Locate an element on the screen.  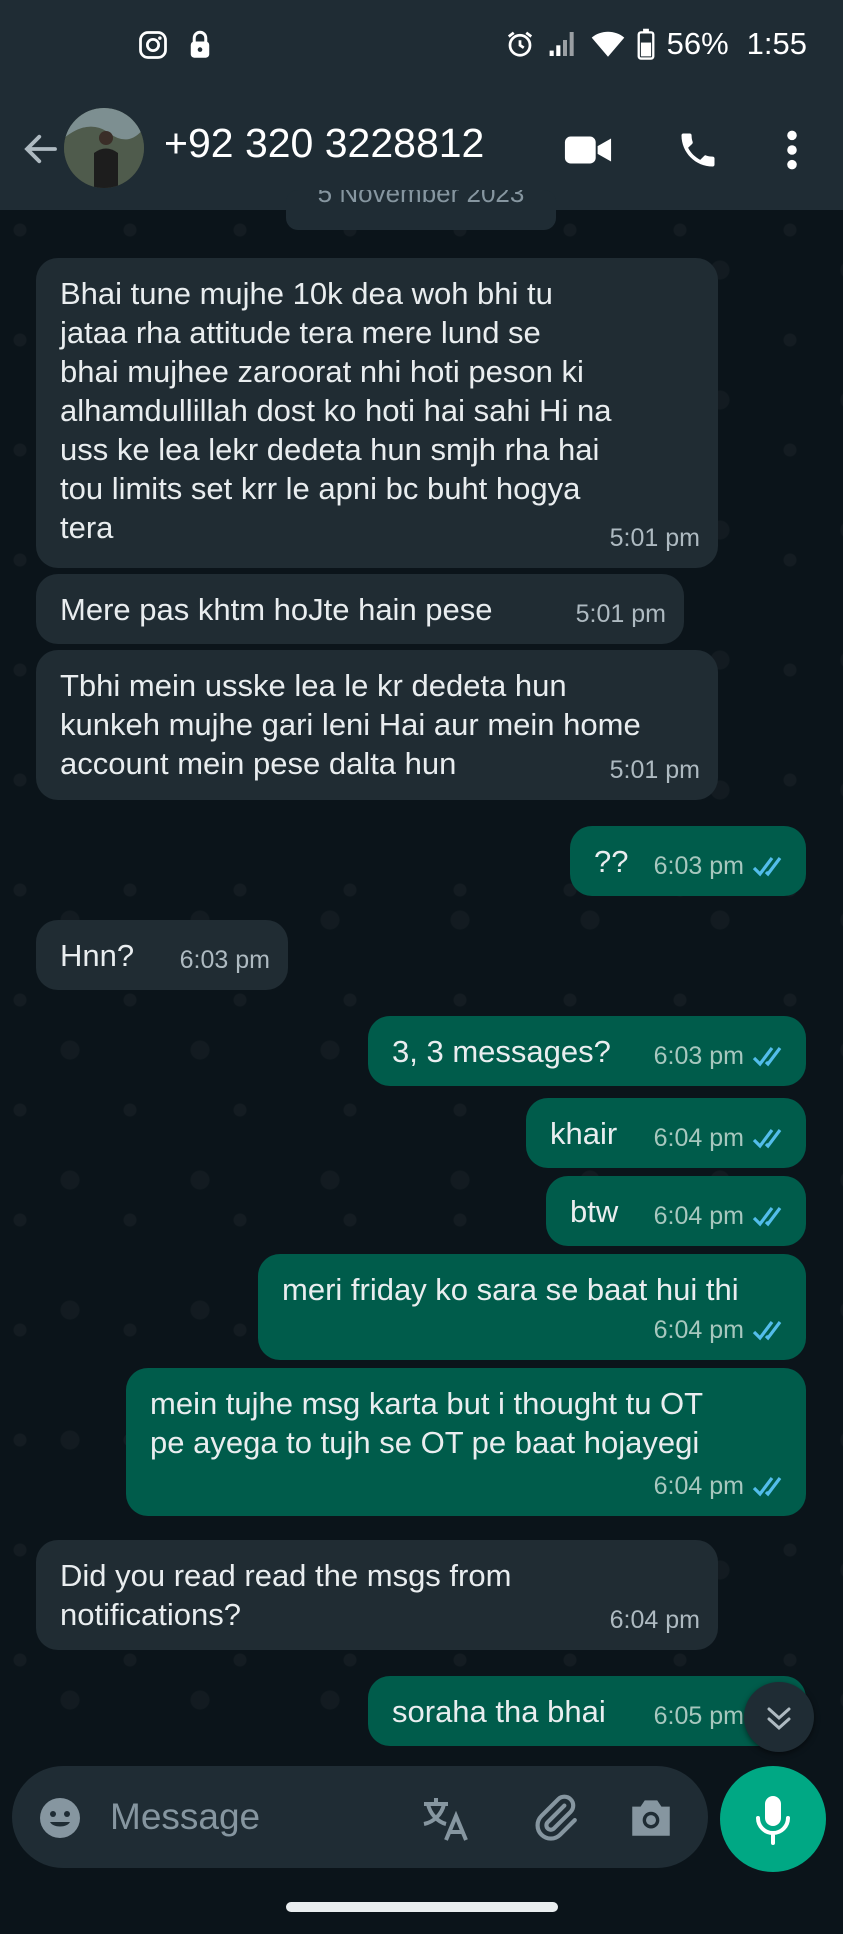
mic-icon is located at coordinates (773, 1820).